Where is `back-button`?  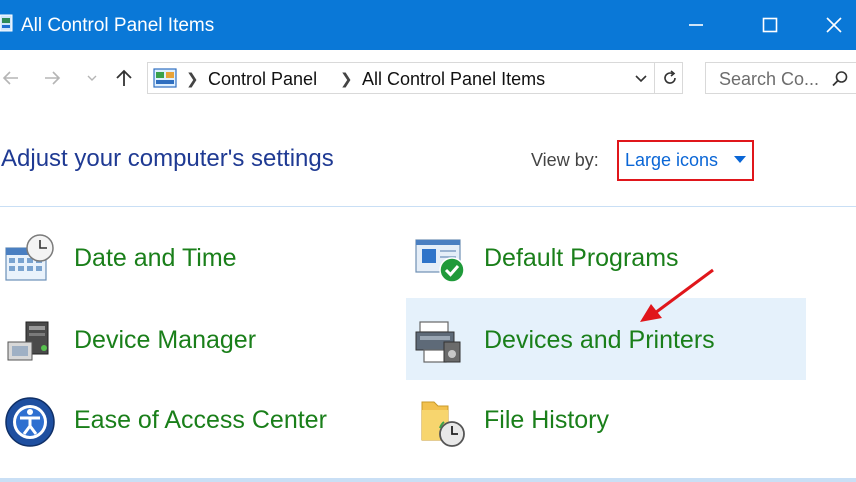
back-button is located at coordinates (11, 78).